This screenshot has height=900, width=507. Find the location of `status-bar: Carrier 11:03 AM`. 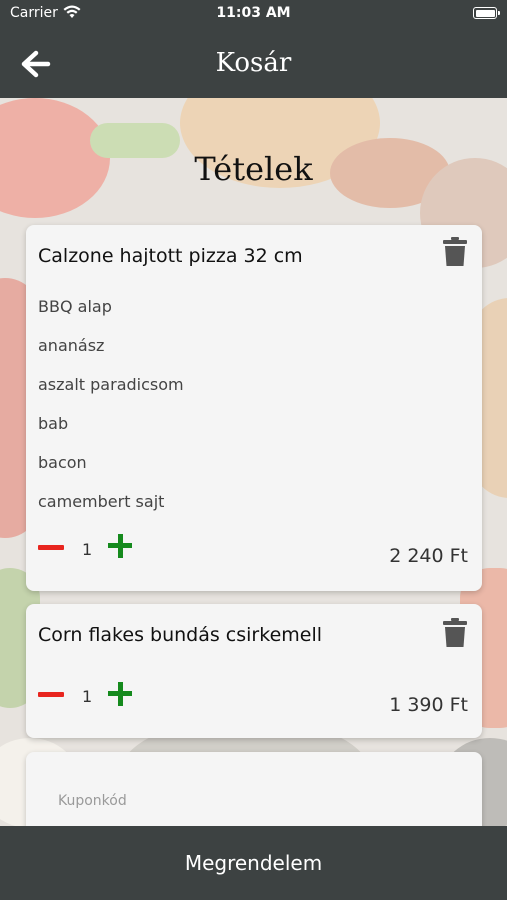

status-bar: Carrier 11:03 AM is located at coordinates (253, 14).